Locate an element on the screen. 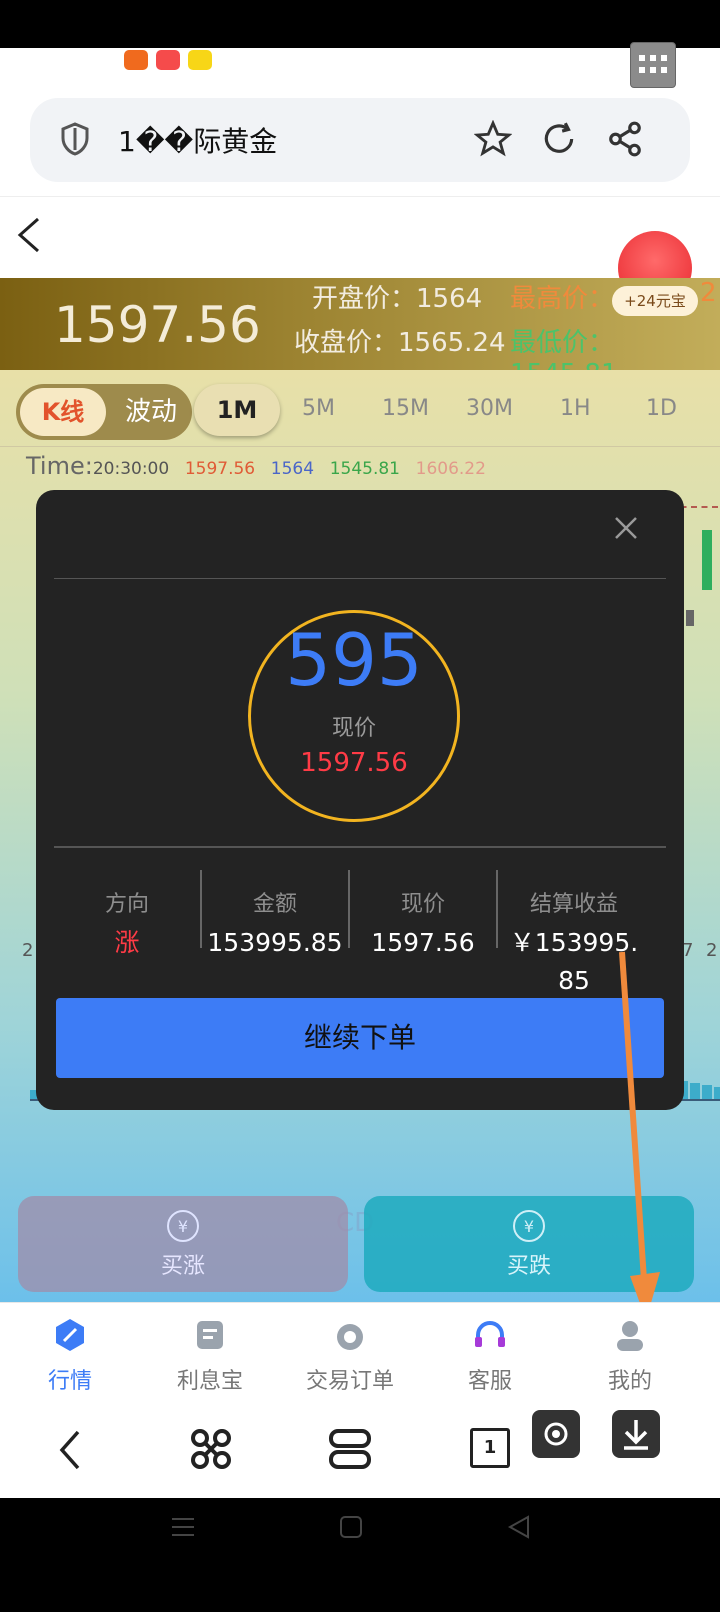 The width and height of the screenshot is (720, 1612). nav-label: 利息宝 is located at coordinates (209, 1381).